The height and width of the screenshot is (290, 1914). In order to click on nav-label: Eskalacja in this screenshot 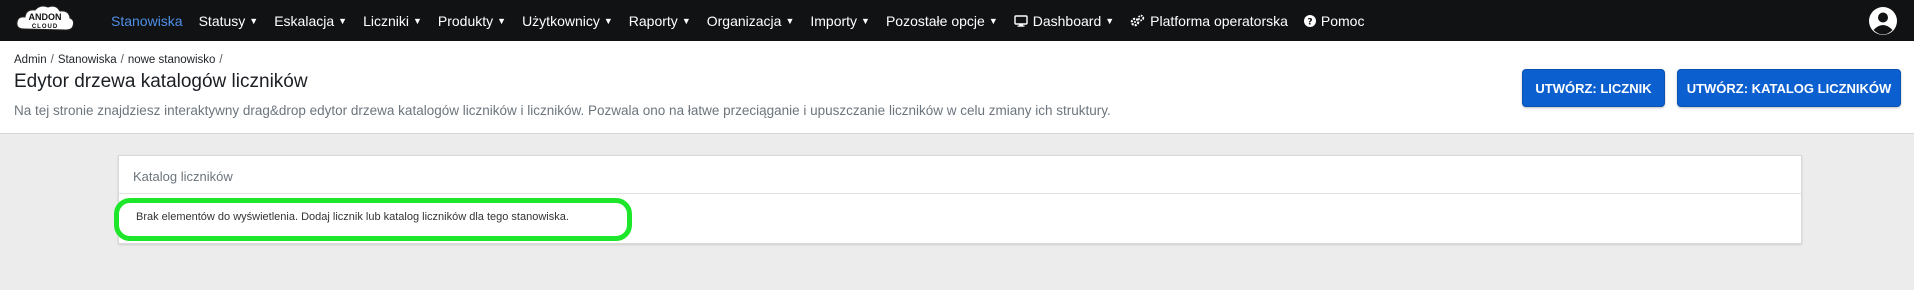, I will do `click(304, 20)`.